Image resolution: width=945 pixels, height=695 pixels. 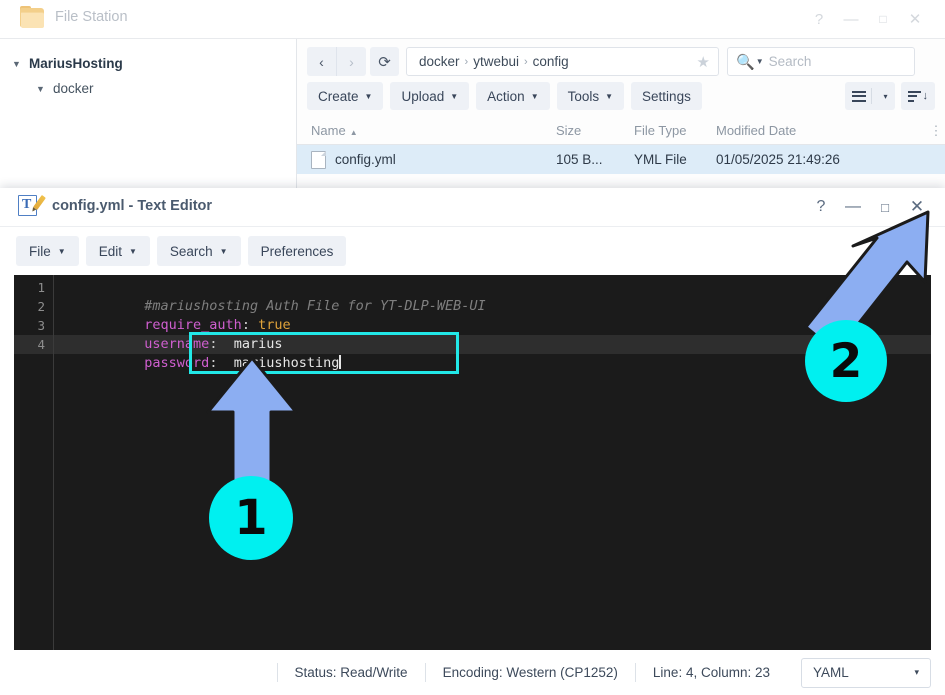 What do you see at coordinates (177, 363) in the screenshot?
I see `code-key: password` at bounding box center [177, 363].